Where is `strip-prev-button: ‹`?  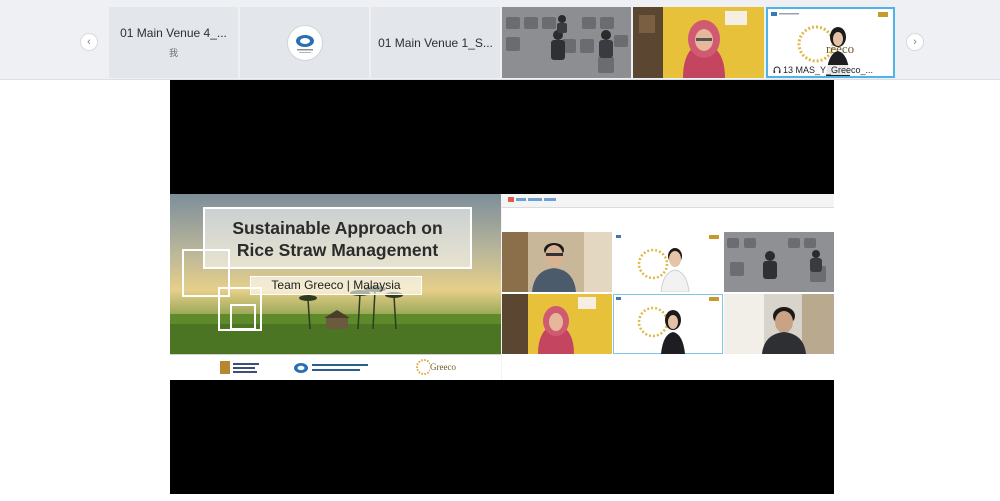
strip-prev-button: ‹ is located at coordinates (89, 42).